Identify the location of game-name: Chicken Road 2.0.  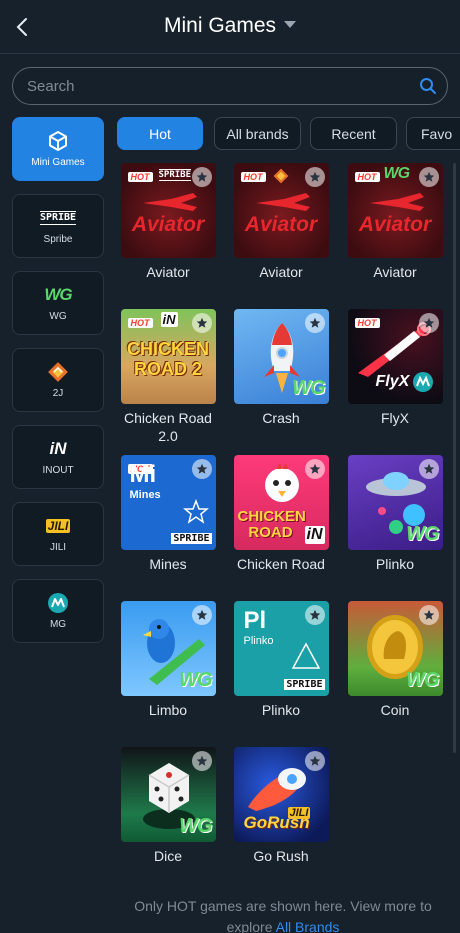
(168, 427).